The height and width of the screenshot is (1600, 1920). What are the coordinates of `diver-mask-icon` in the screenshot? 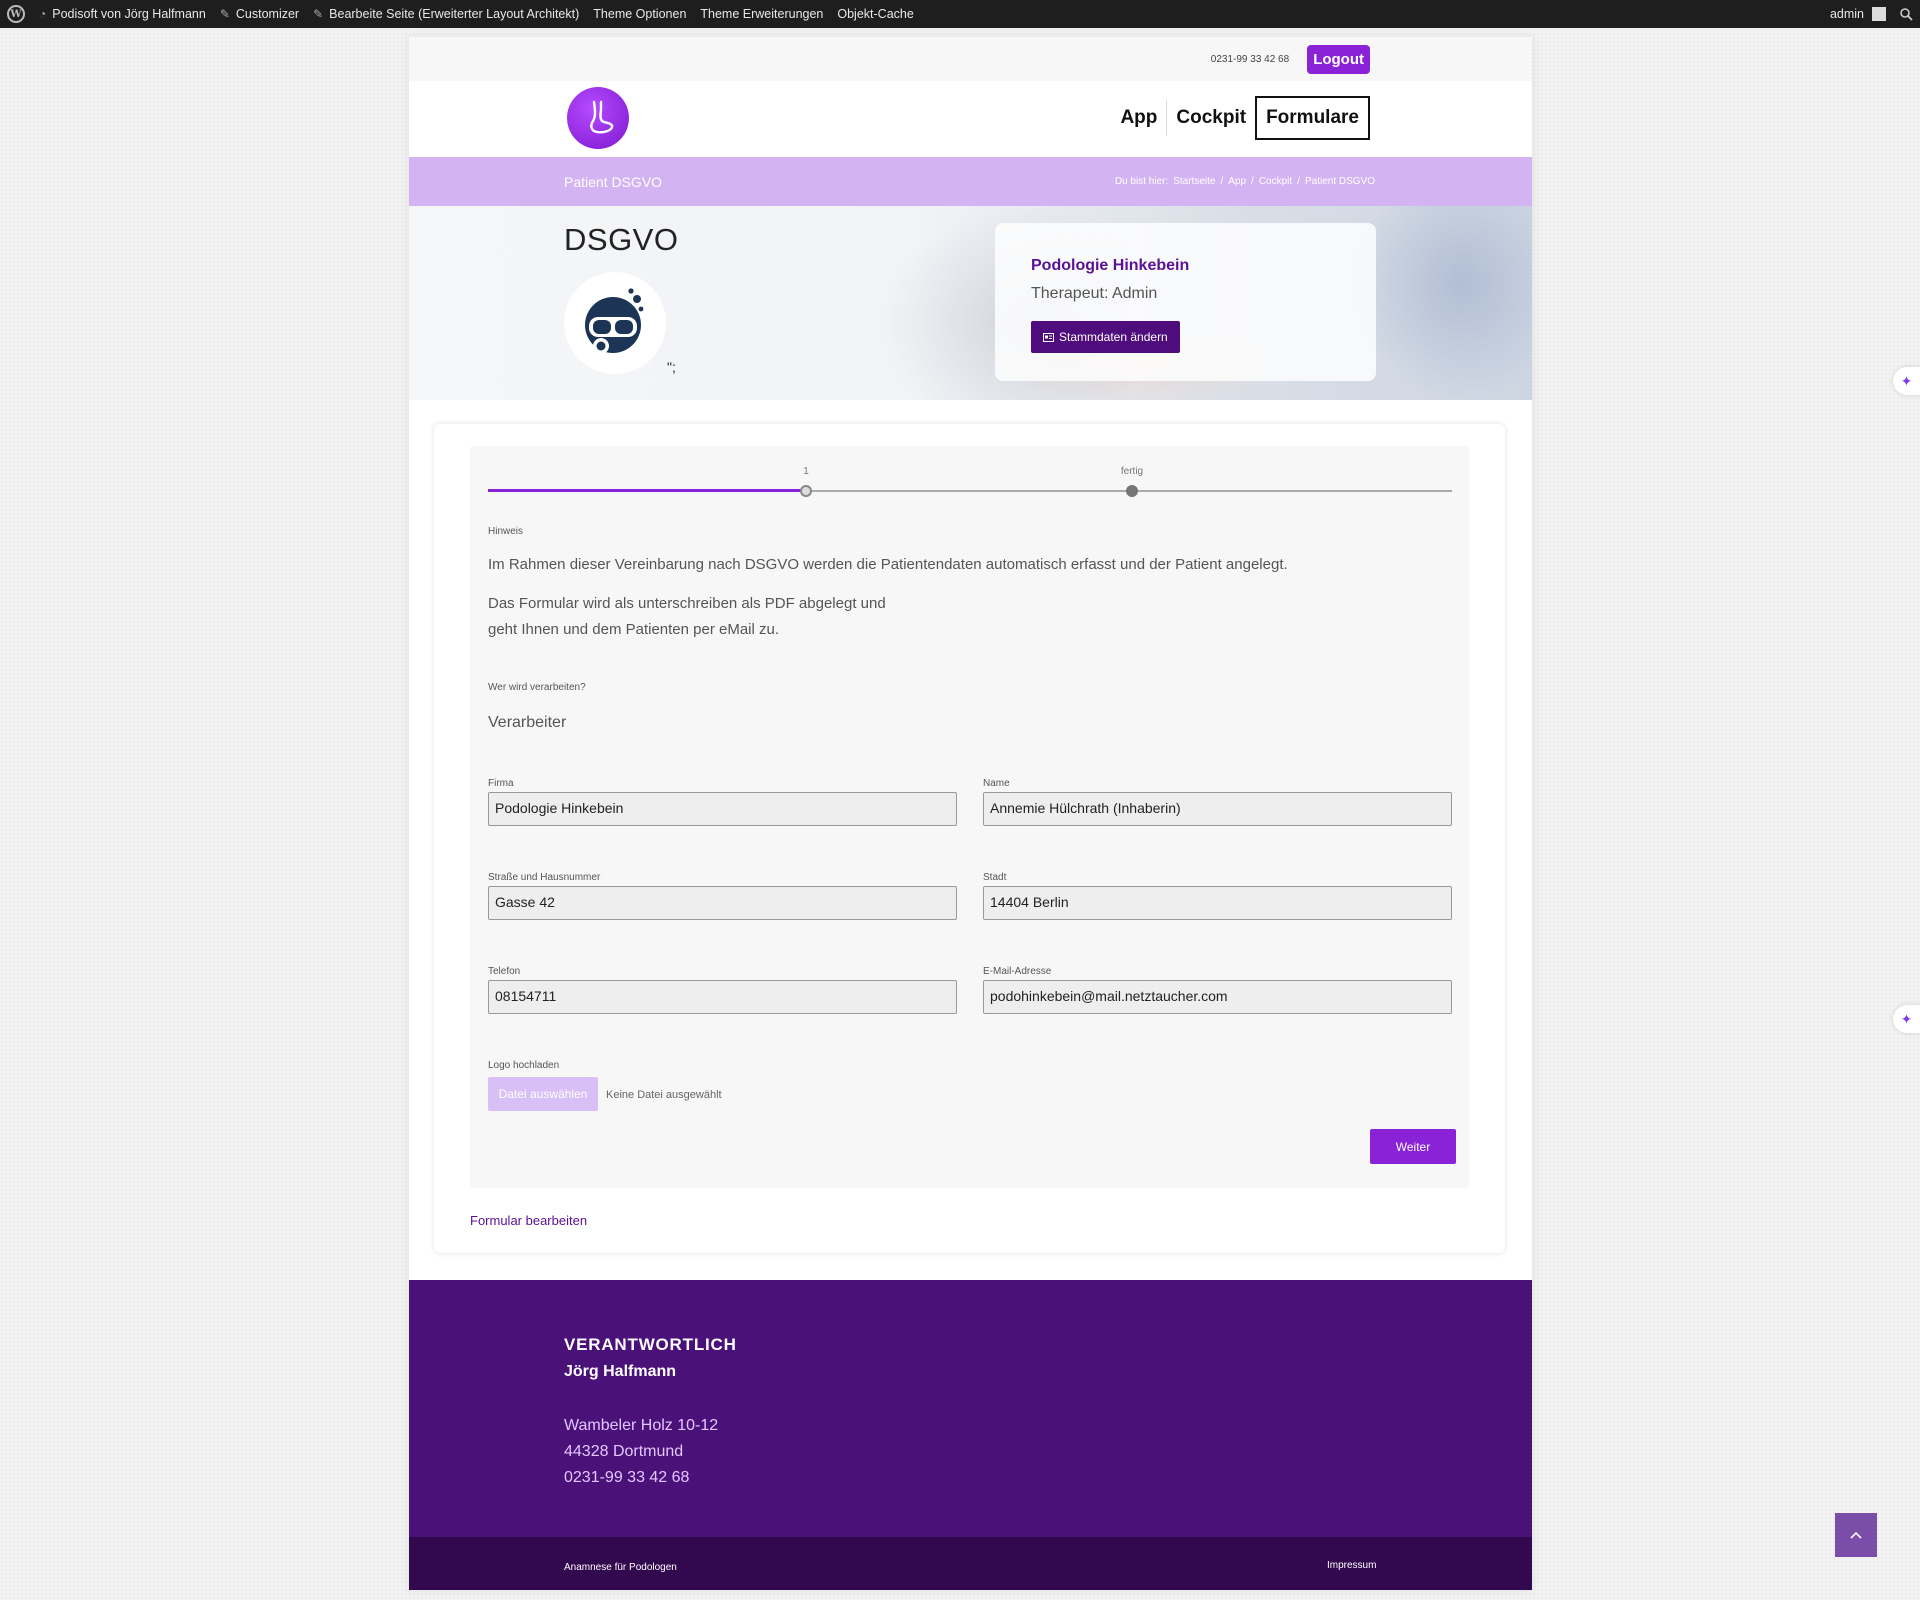 It's located at (615, 323).